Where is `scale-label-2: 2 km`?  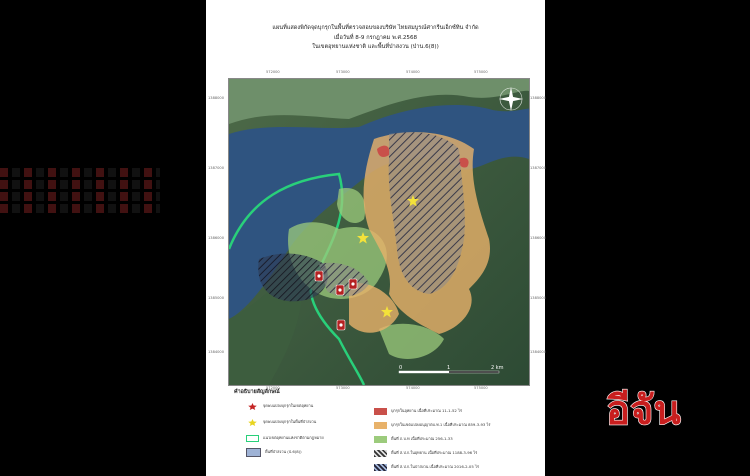
scale-label-2: 2 km is located at coordinates (497, 368).